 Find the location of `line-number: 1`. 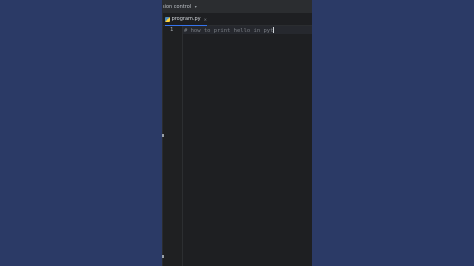

line-number: 1 is located at coordinates (172, 30).